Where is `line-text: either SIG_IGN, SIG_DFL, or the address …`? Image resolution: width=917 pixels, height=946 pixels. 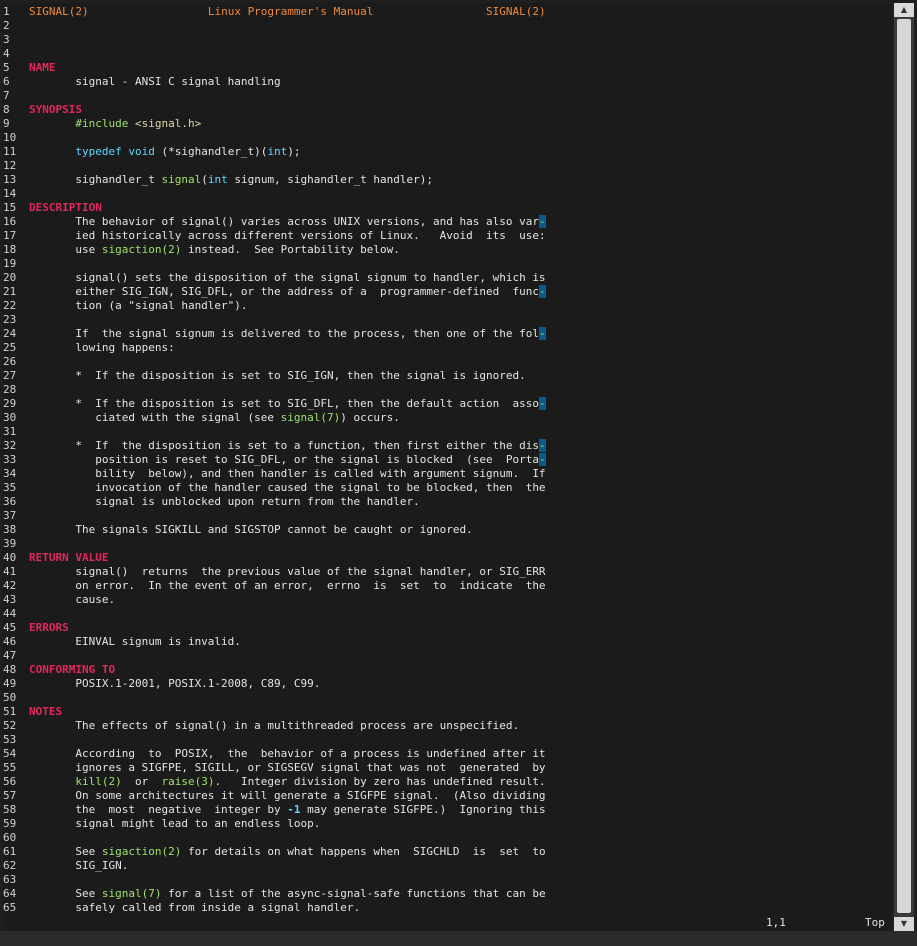 line-text: either SIG_IGN, SIG_DFL, or the address … is located at coordinates (284, 291).